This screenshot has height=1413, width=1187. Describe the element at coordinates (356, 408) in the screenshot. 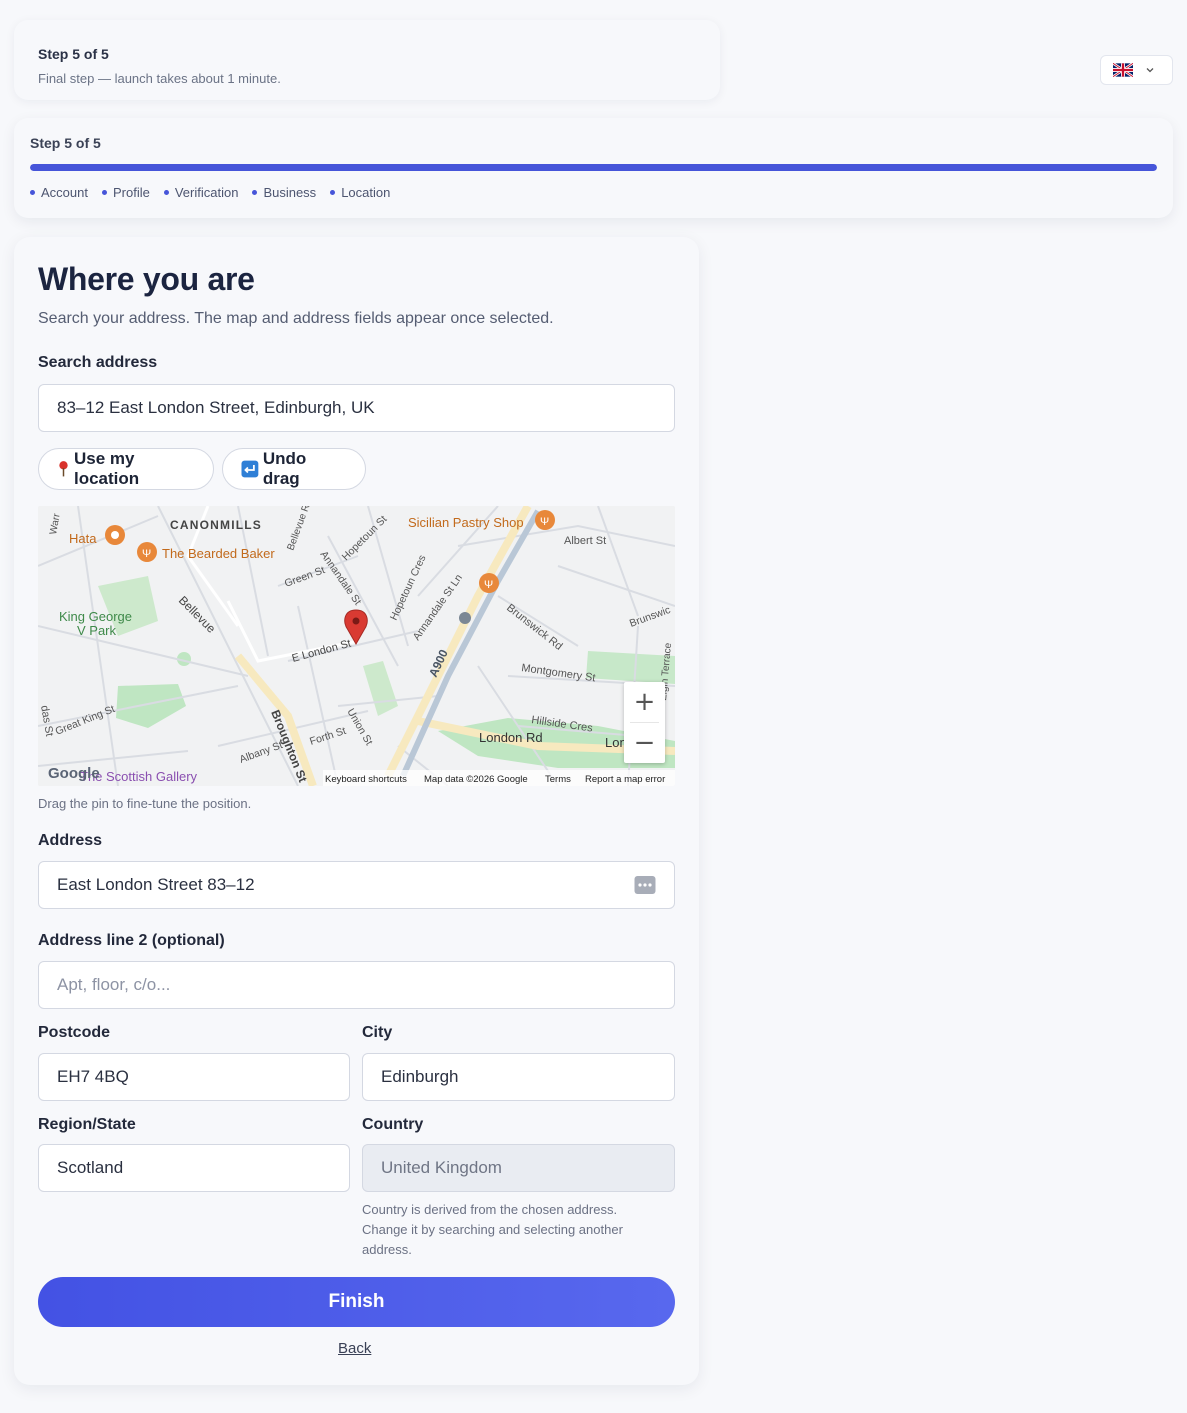

I see `search-address-input: 83–12 East London Street, Edinburgh, UK` at that location.